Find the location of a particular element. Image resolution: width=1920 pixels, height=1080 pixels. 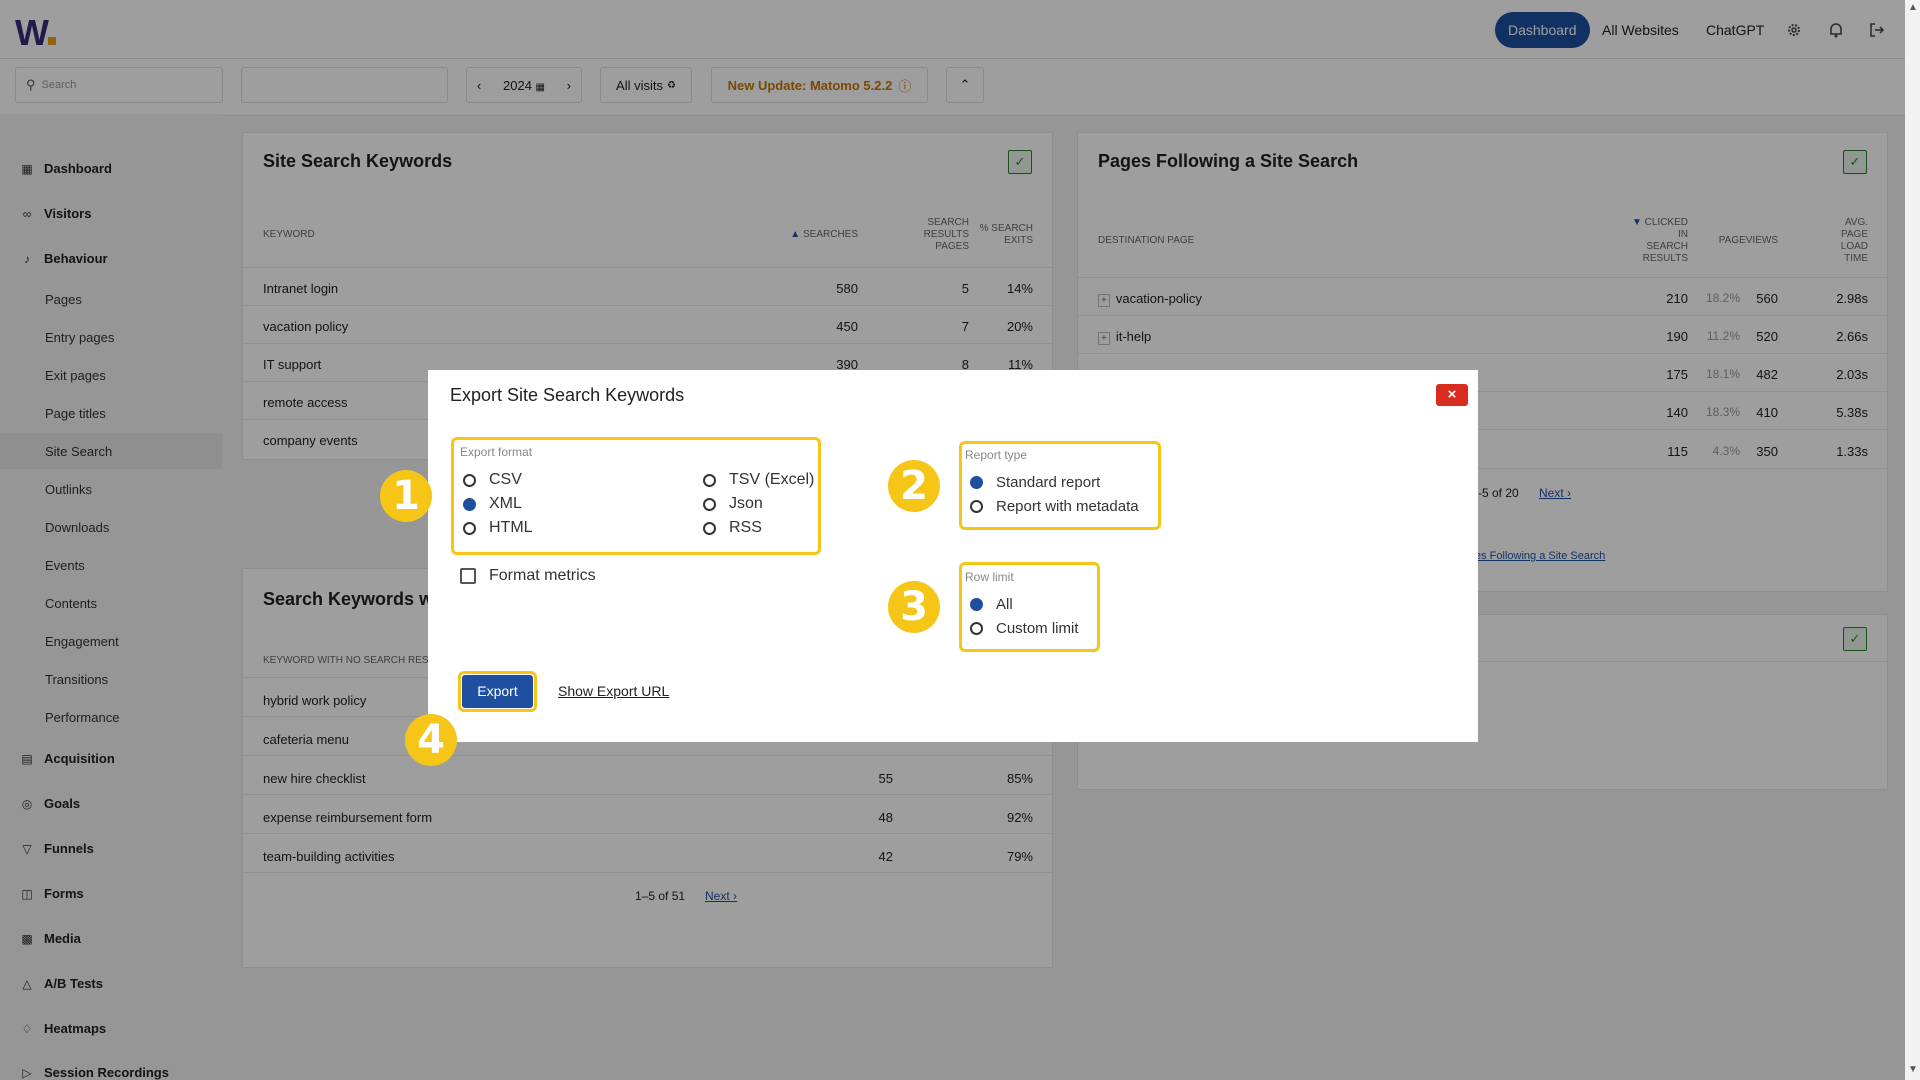

step-badge-4: 4 is located at coordinates (431, 740).